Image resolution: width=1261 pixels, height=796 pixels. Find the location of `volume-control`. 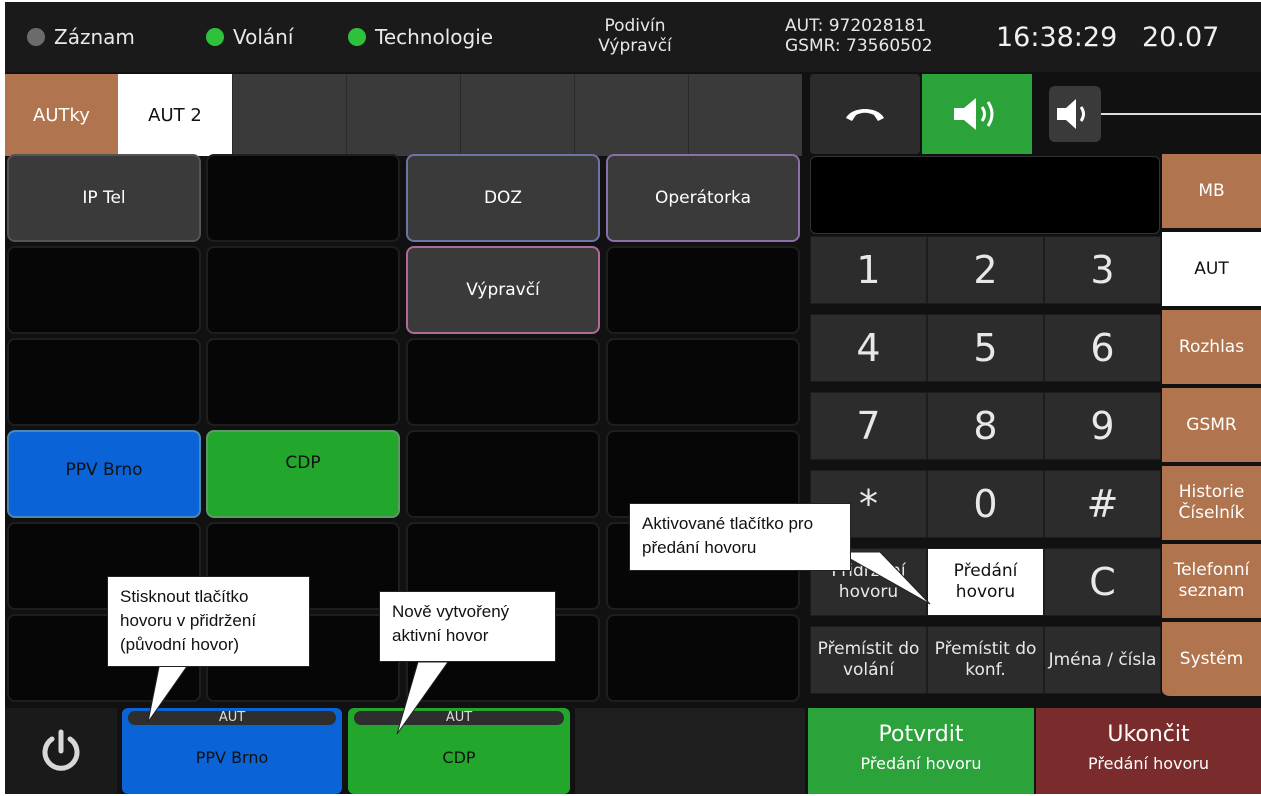

volume-control is located at coordinates (1153, 114).